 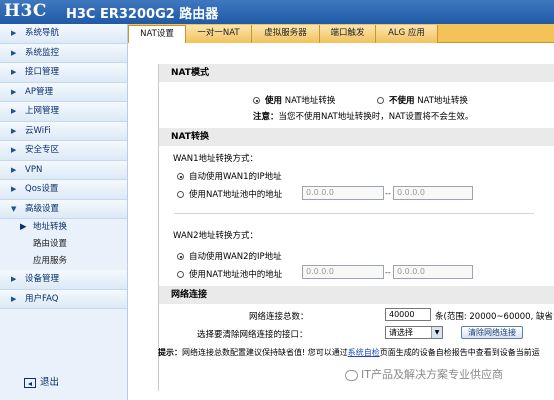 I want to click on watermark: IT产品及解决方案专业供应商, so click(x=424, y=374).